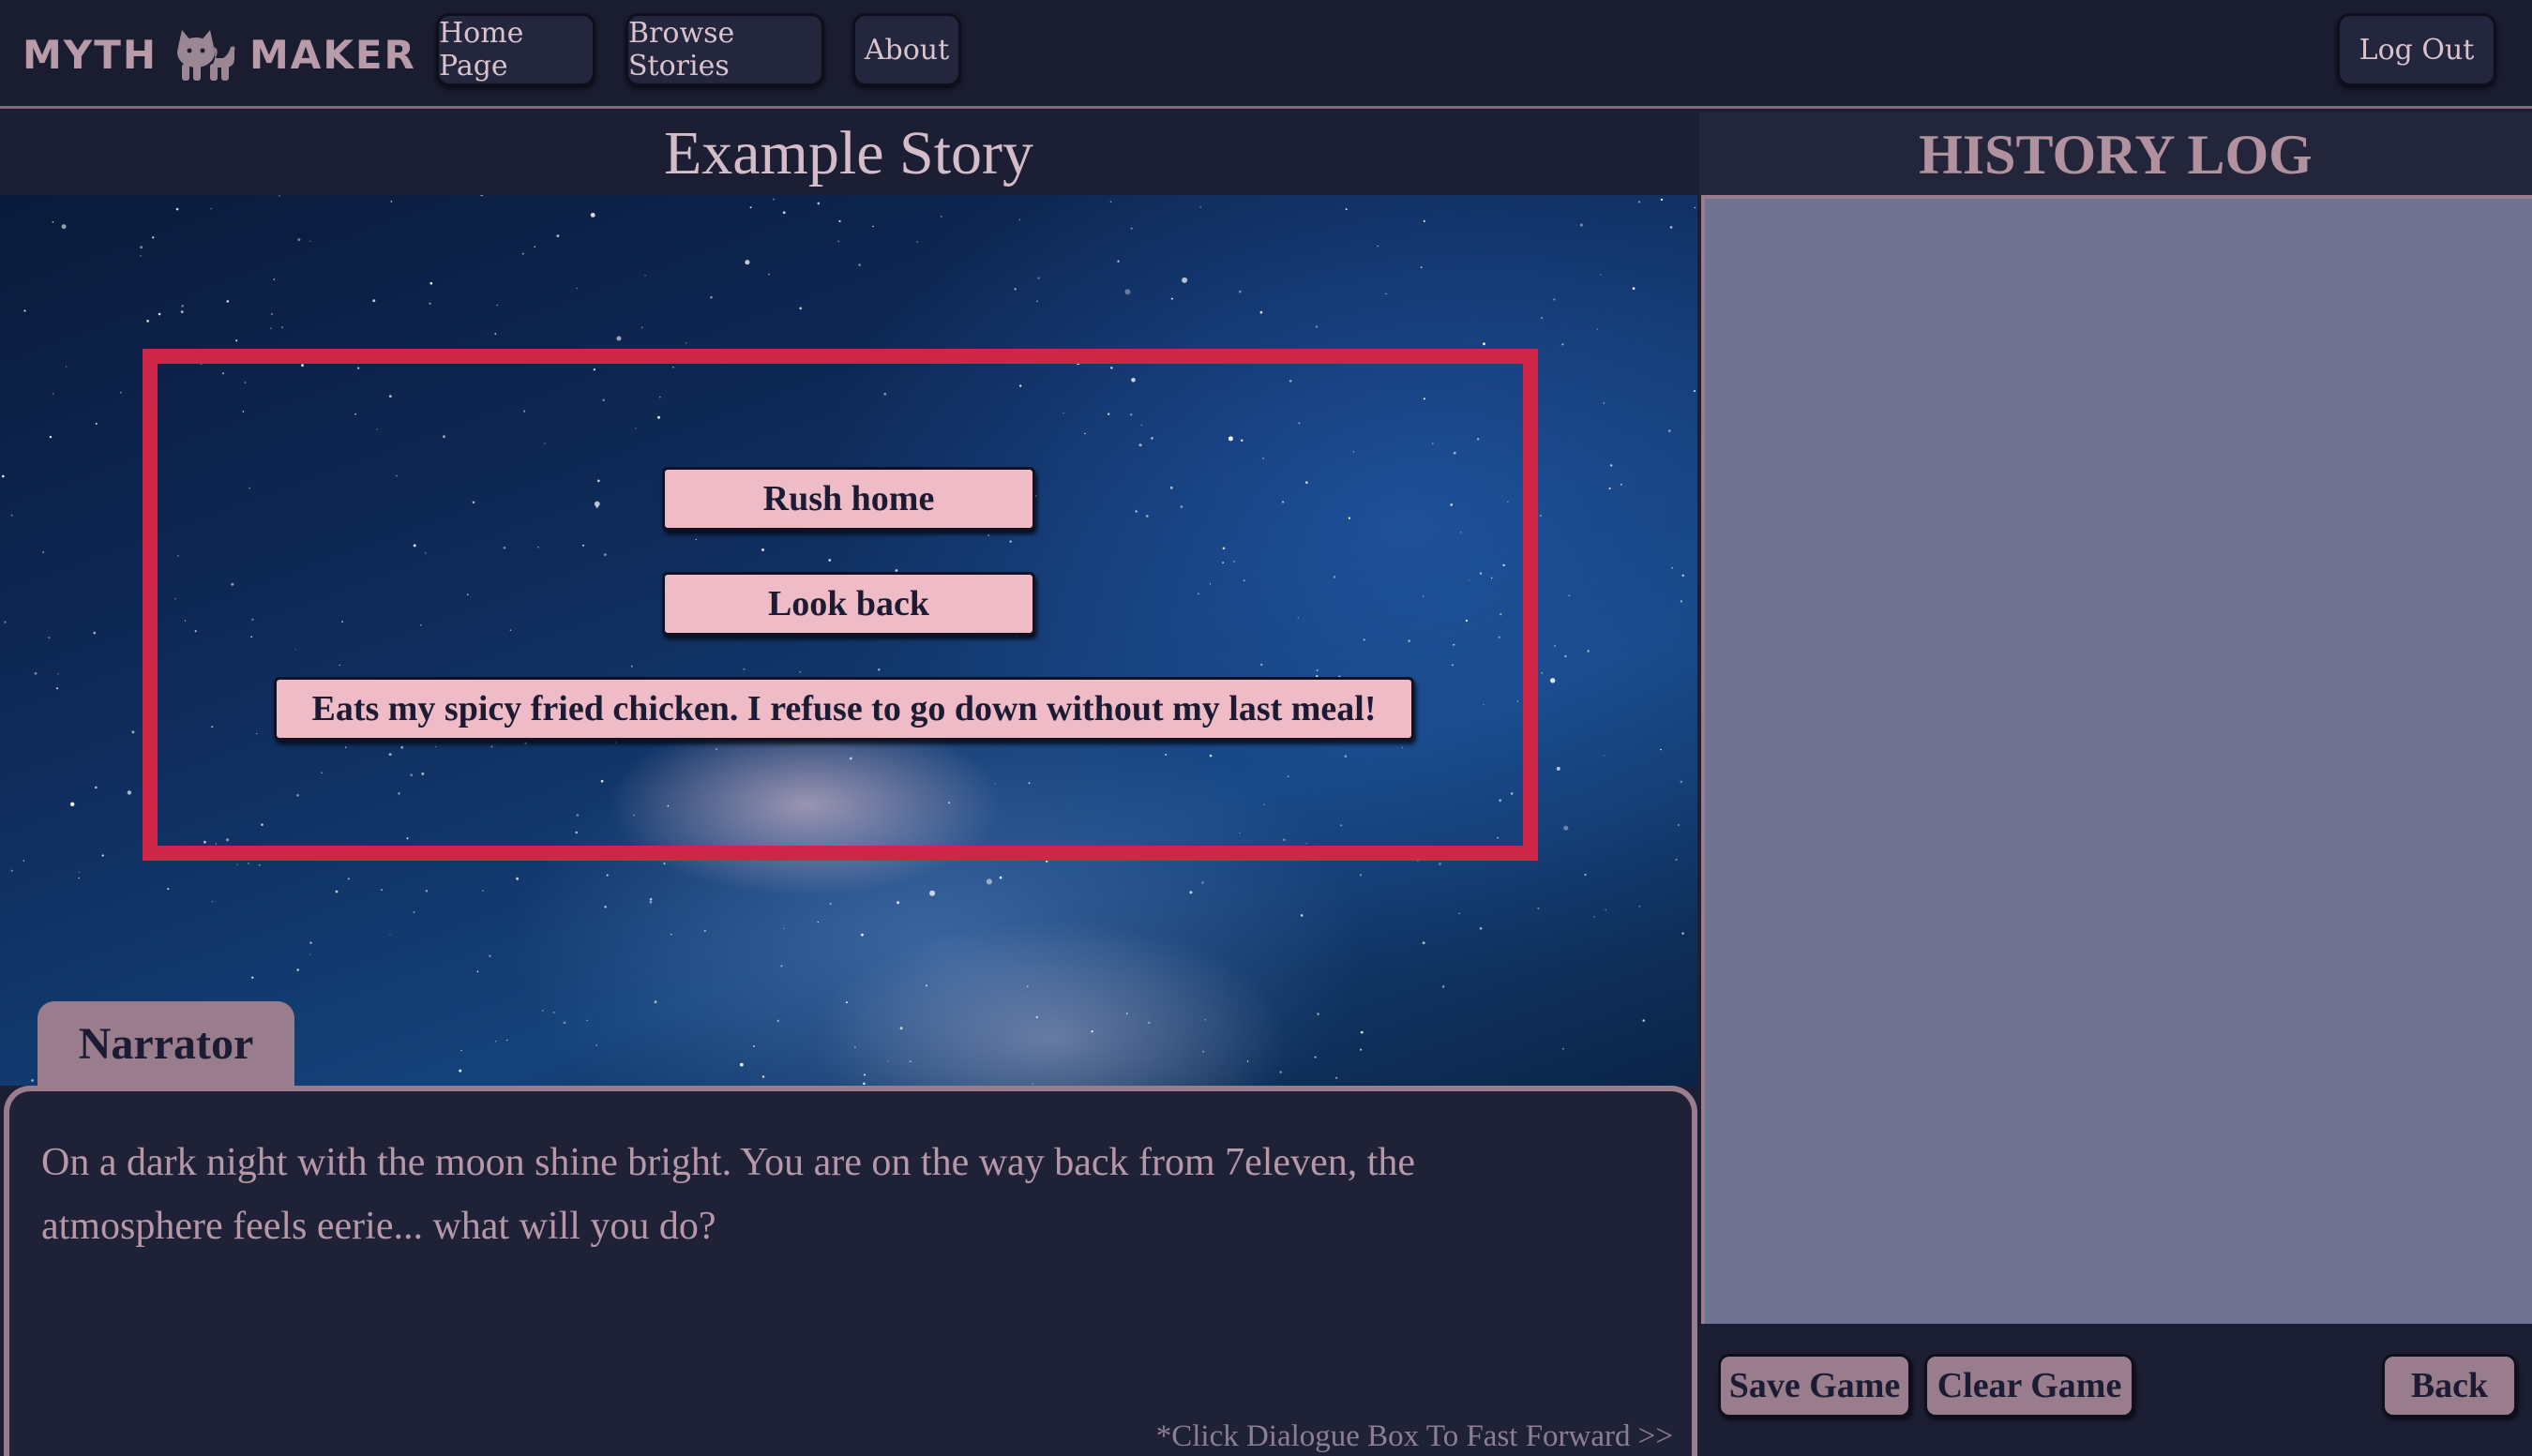 Image resolution: width=2532 pixels, height=1456 pixels. I want to click on about-button: About, so click(907, 49).